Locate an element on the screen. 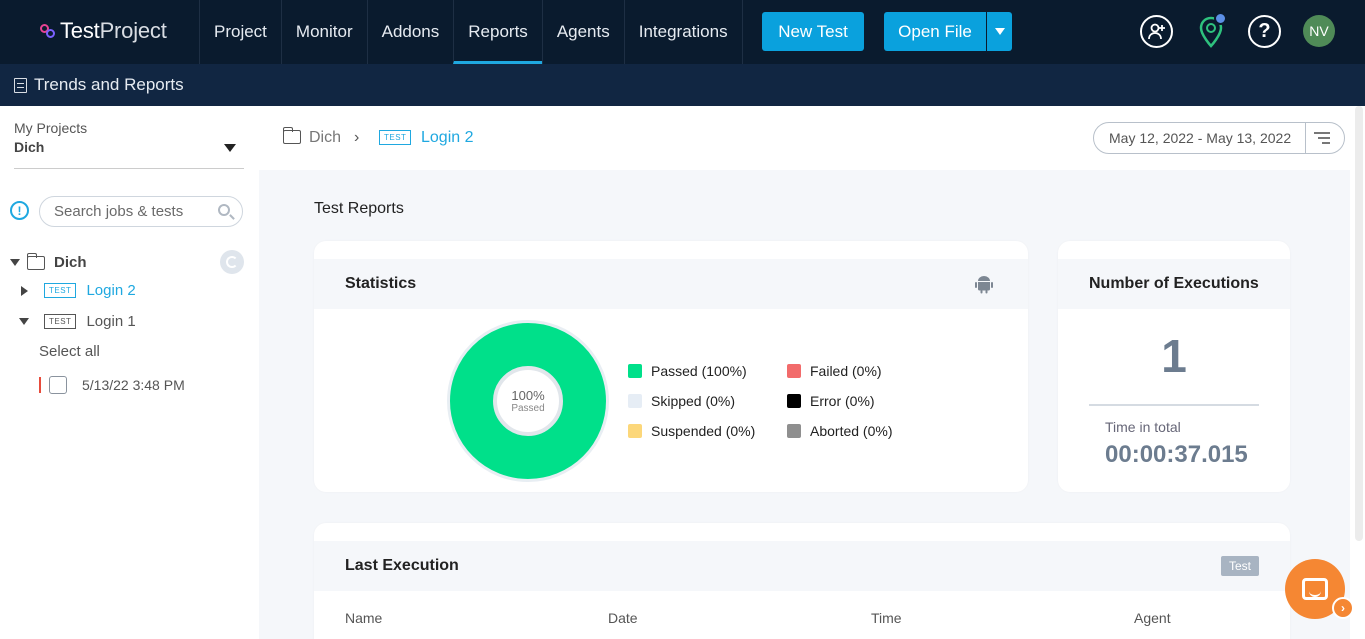  select-all-link: Select all is located at coordinates (69, 351).